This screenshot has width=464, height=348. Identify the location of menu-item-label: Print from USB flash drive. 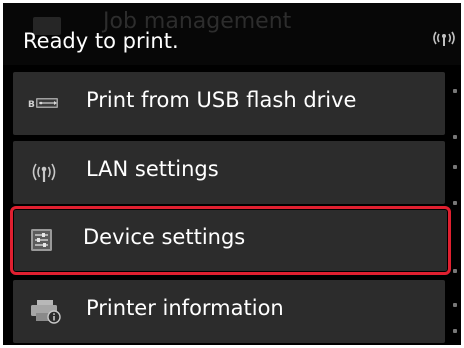
(221, 100).